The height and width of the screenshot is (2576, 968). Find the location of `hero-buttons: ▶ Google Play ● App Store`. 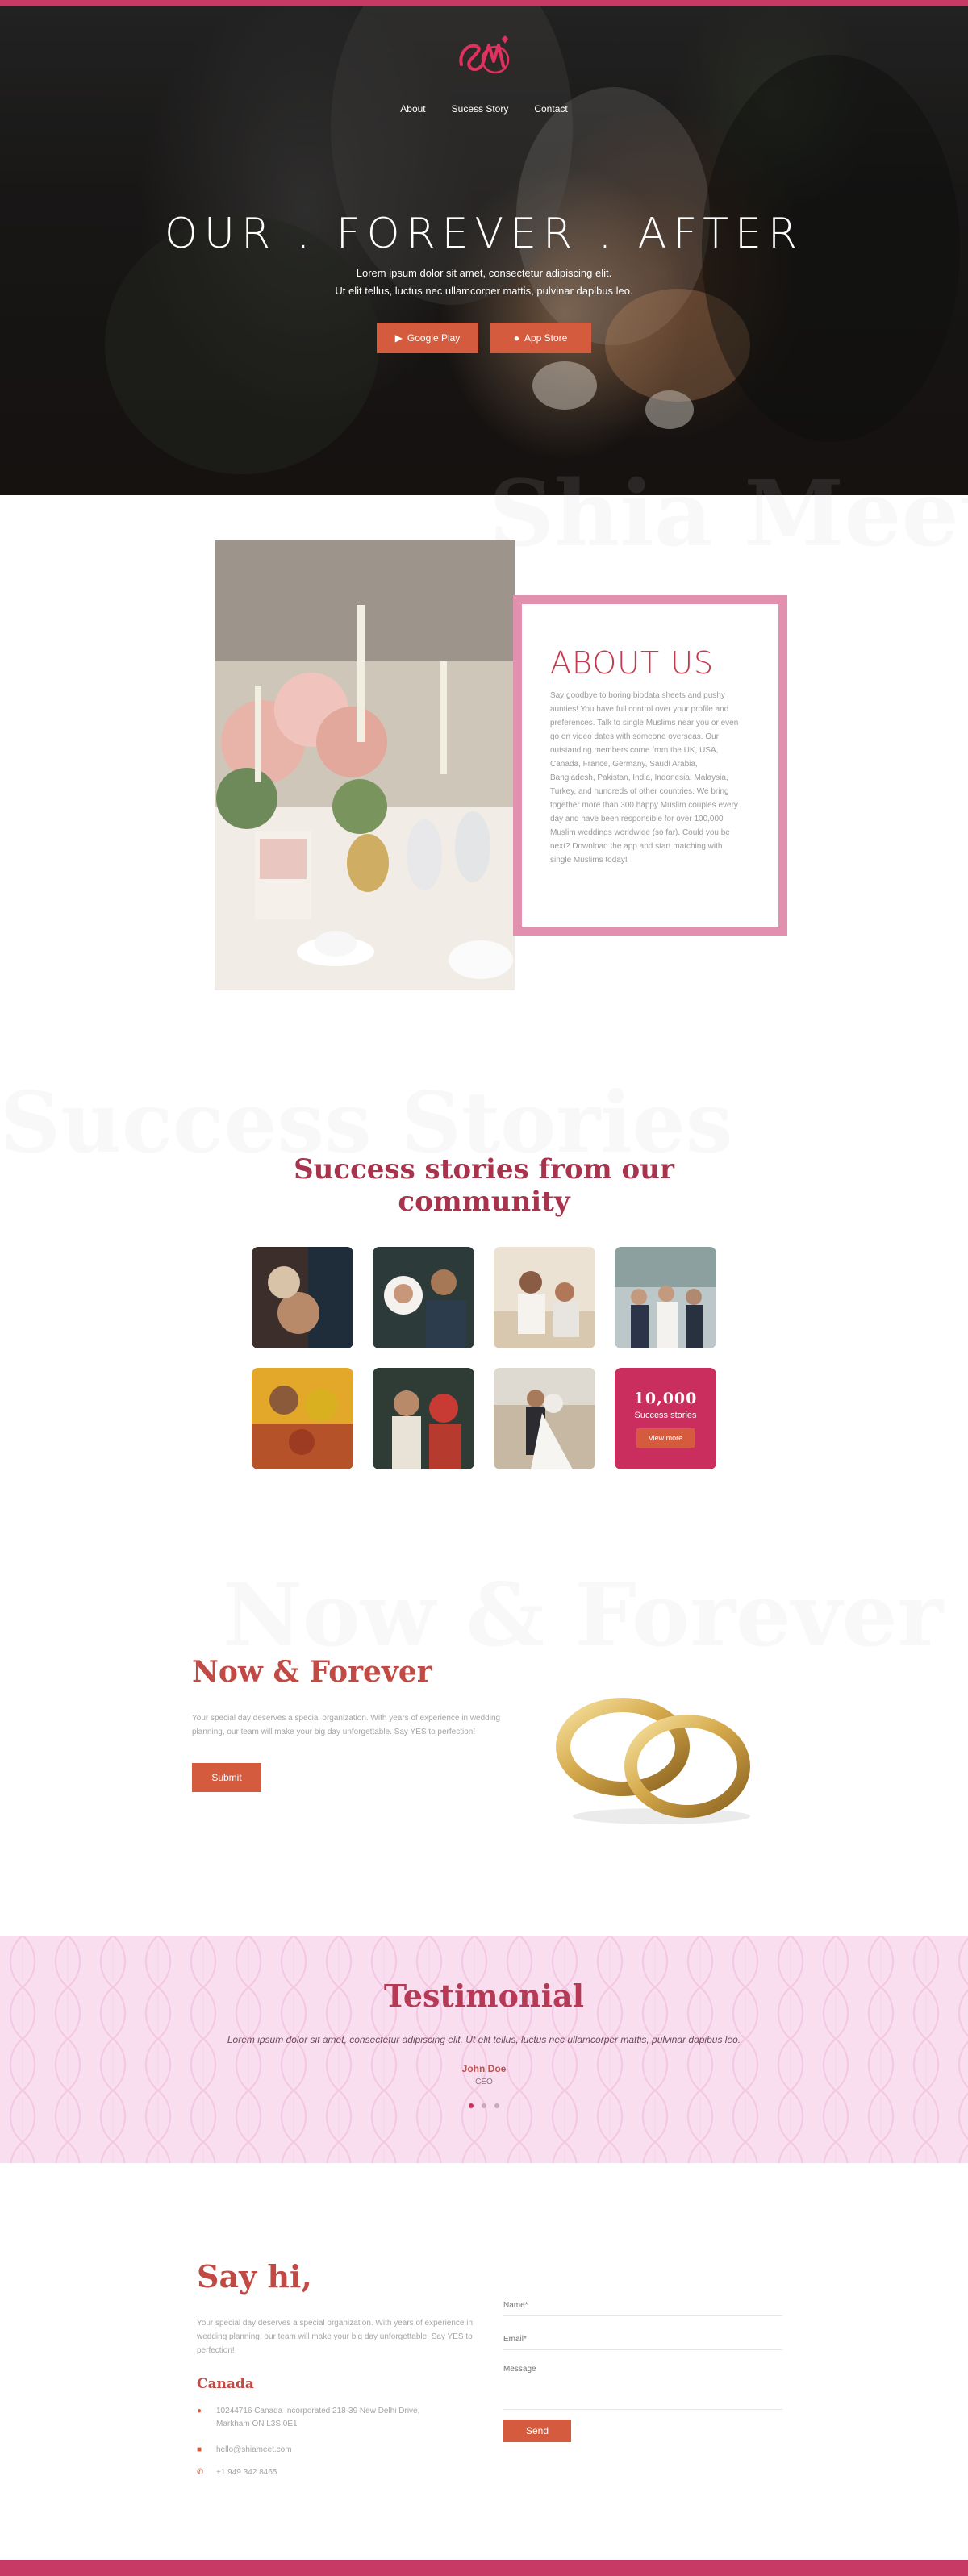

hero-buttons: ▶ Google Play ● App Store is located at coordinates (484, 338).